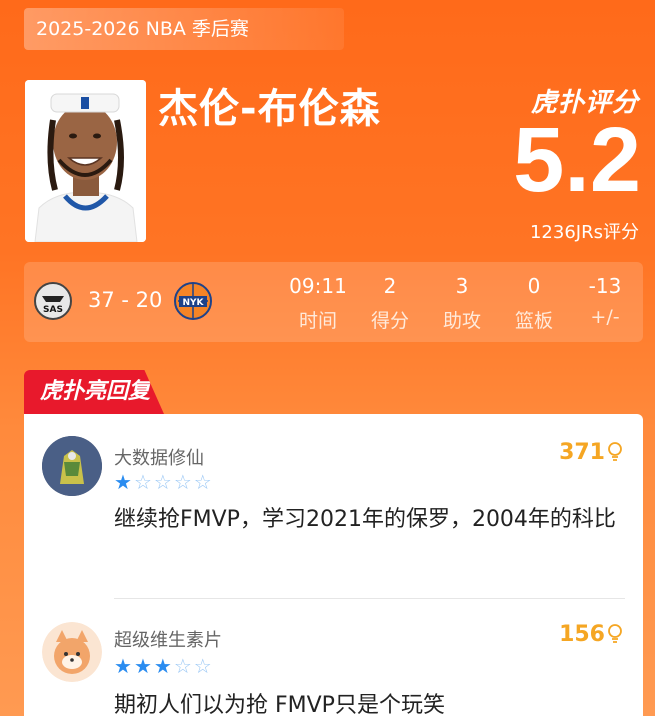 Image resolution: width=655 pixels, height=716 pixels. I want to click on comment-username: 超级维生素片, so click(168, 639).